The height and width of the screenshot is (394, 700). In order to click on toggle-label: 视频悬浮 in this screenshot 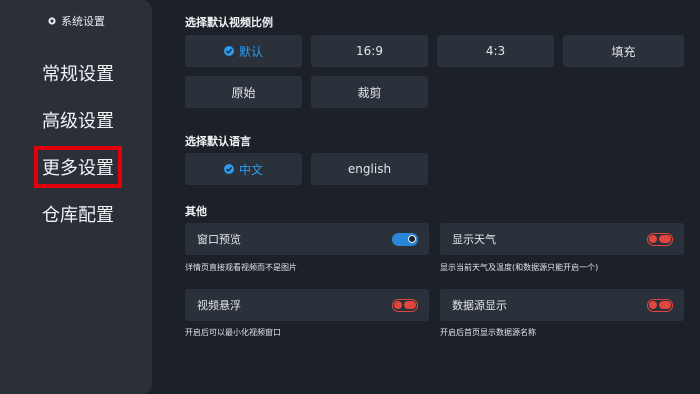, I will do `click(219, 305)`.